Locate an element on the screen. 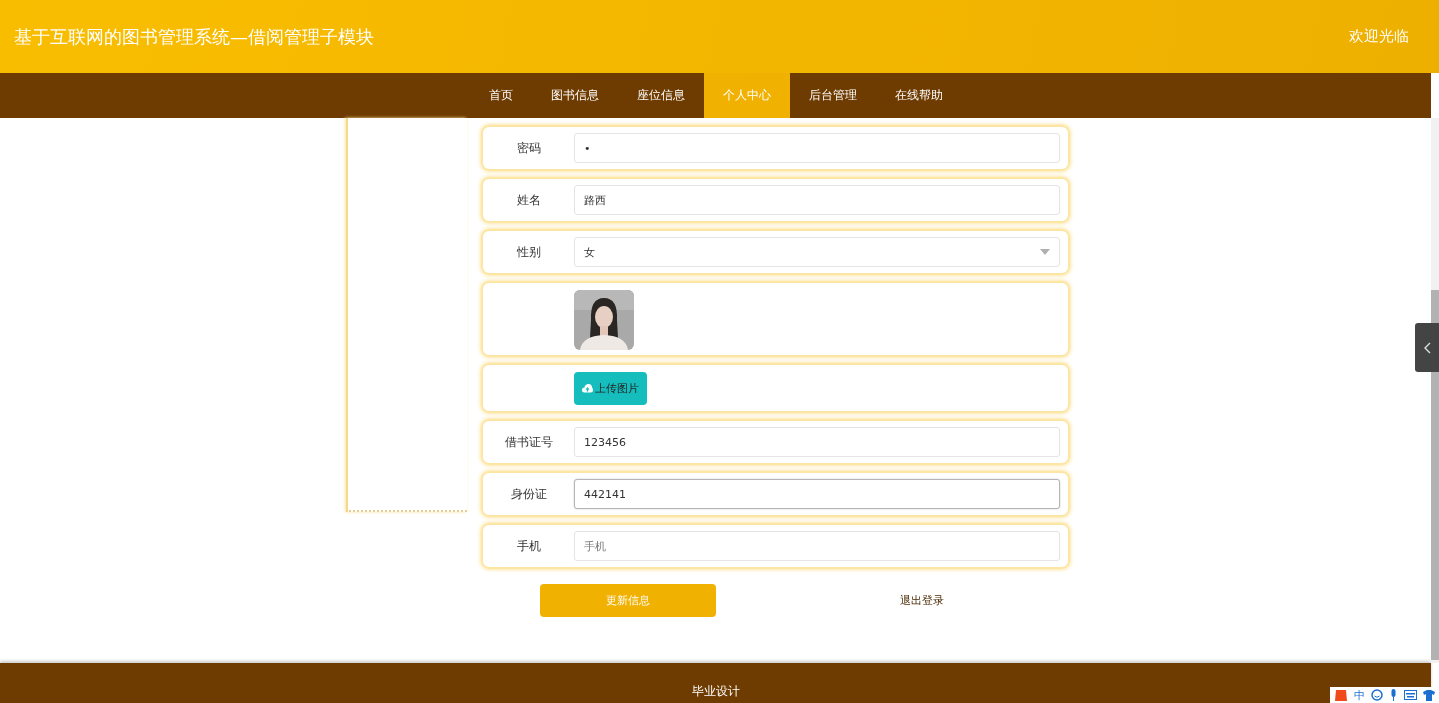 This screenshot has height=703, width=1439. field-label: 性别 is located at coordinates (528, 252).